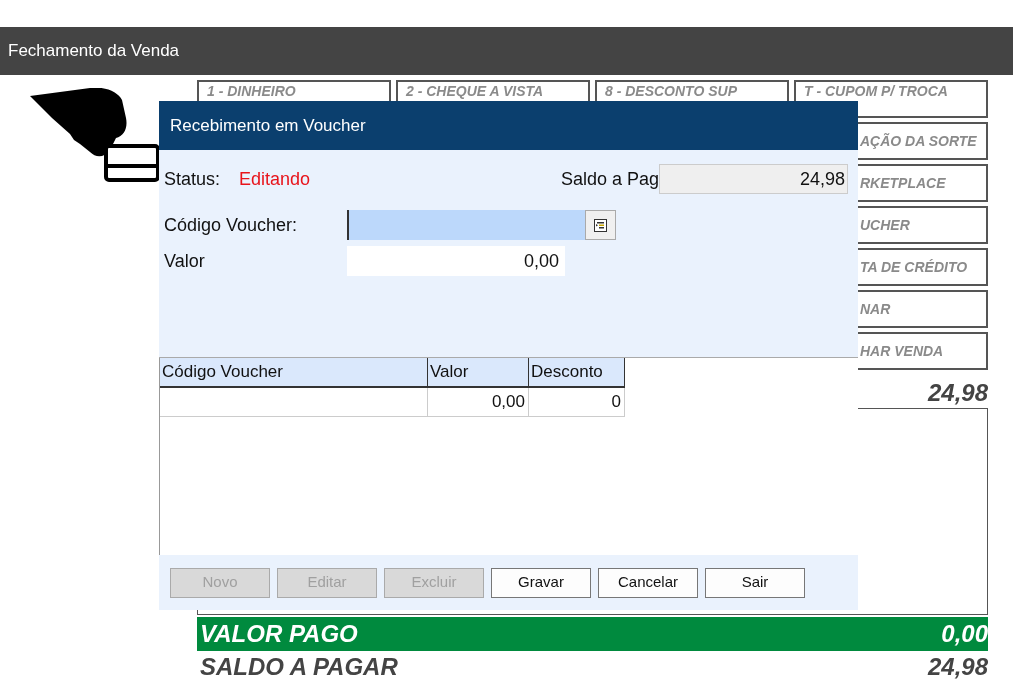 The image size is (1013, 683). What do you see at coordinates (185, 261) in the screenshot?
I see `field-label: Valor` at bounding box center [185, 261].